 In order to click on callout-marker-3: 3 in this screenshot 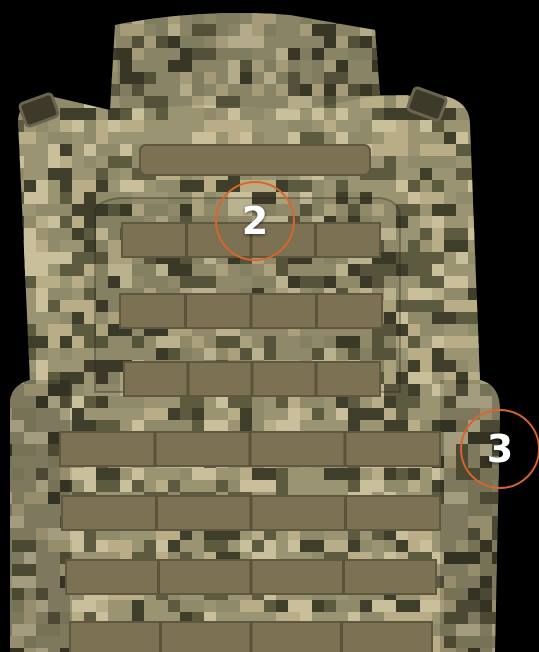, I will do `click(499, 449)`.